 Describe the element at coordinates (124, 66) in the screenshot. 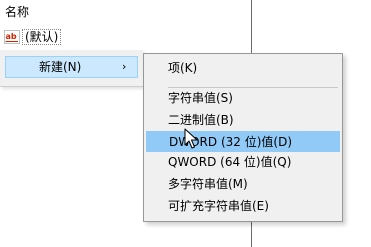

I see `chevron-right-icon: ›` at that location.